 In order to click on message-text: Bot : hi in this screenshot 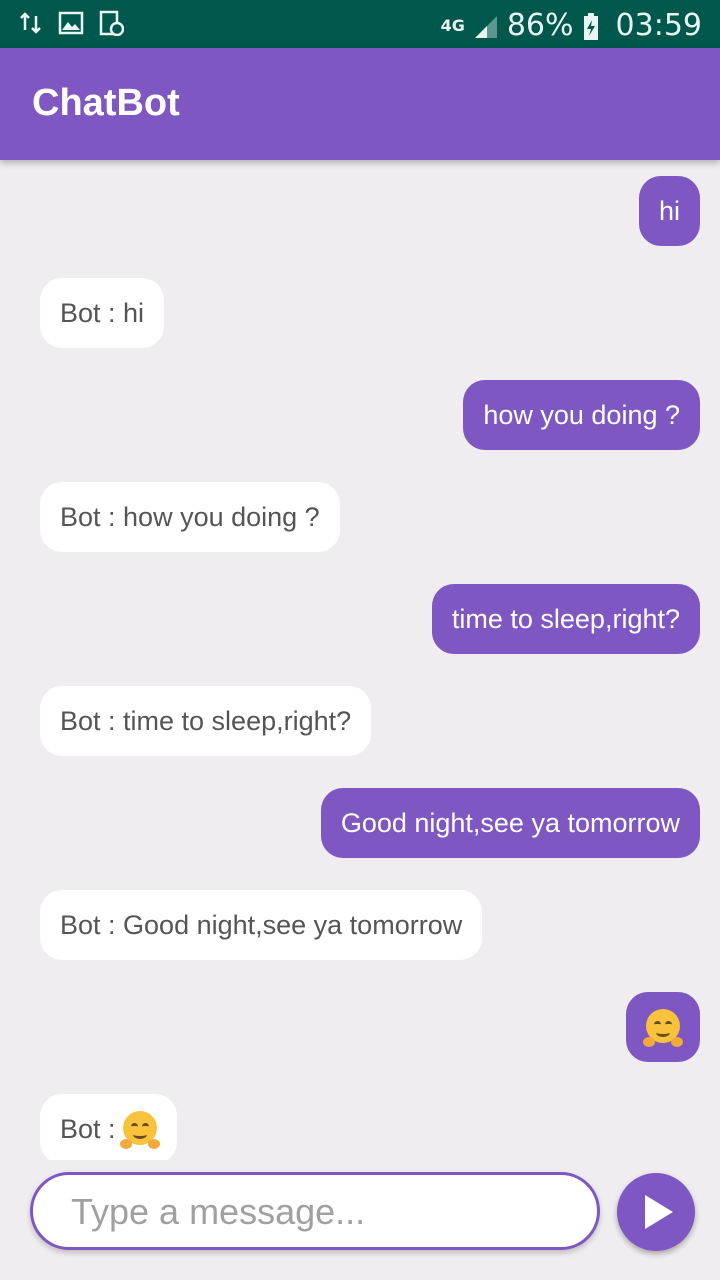, I will do `click(102, 313)`.